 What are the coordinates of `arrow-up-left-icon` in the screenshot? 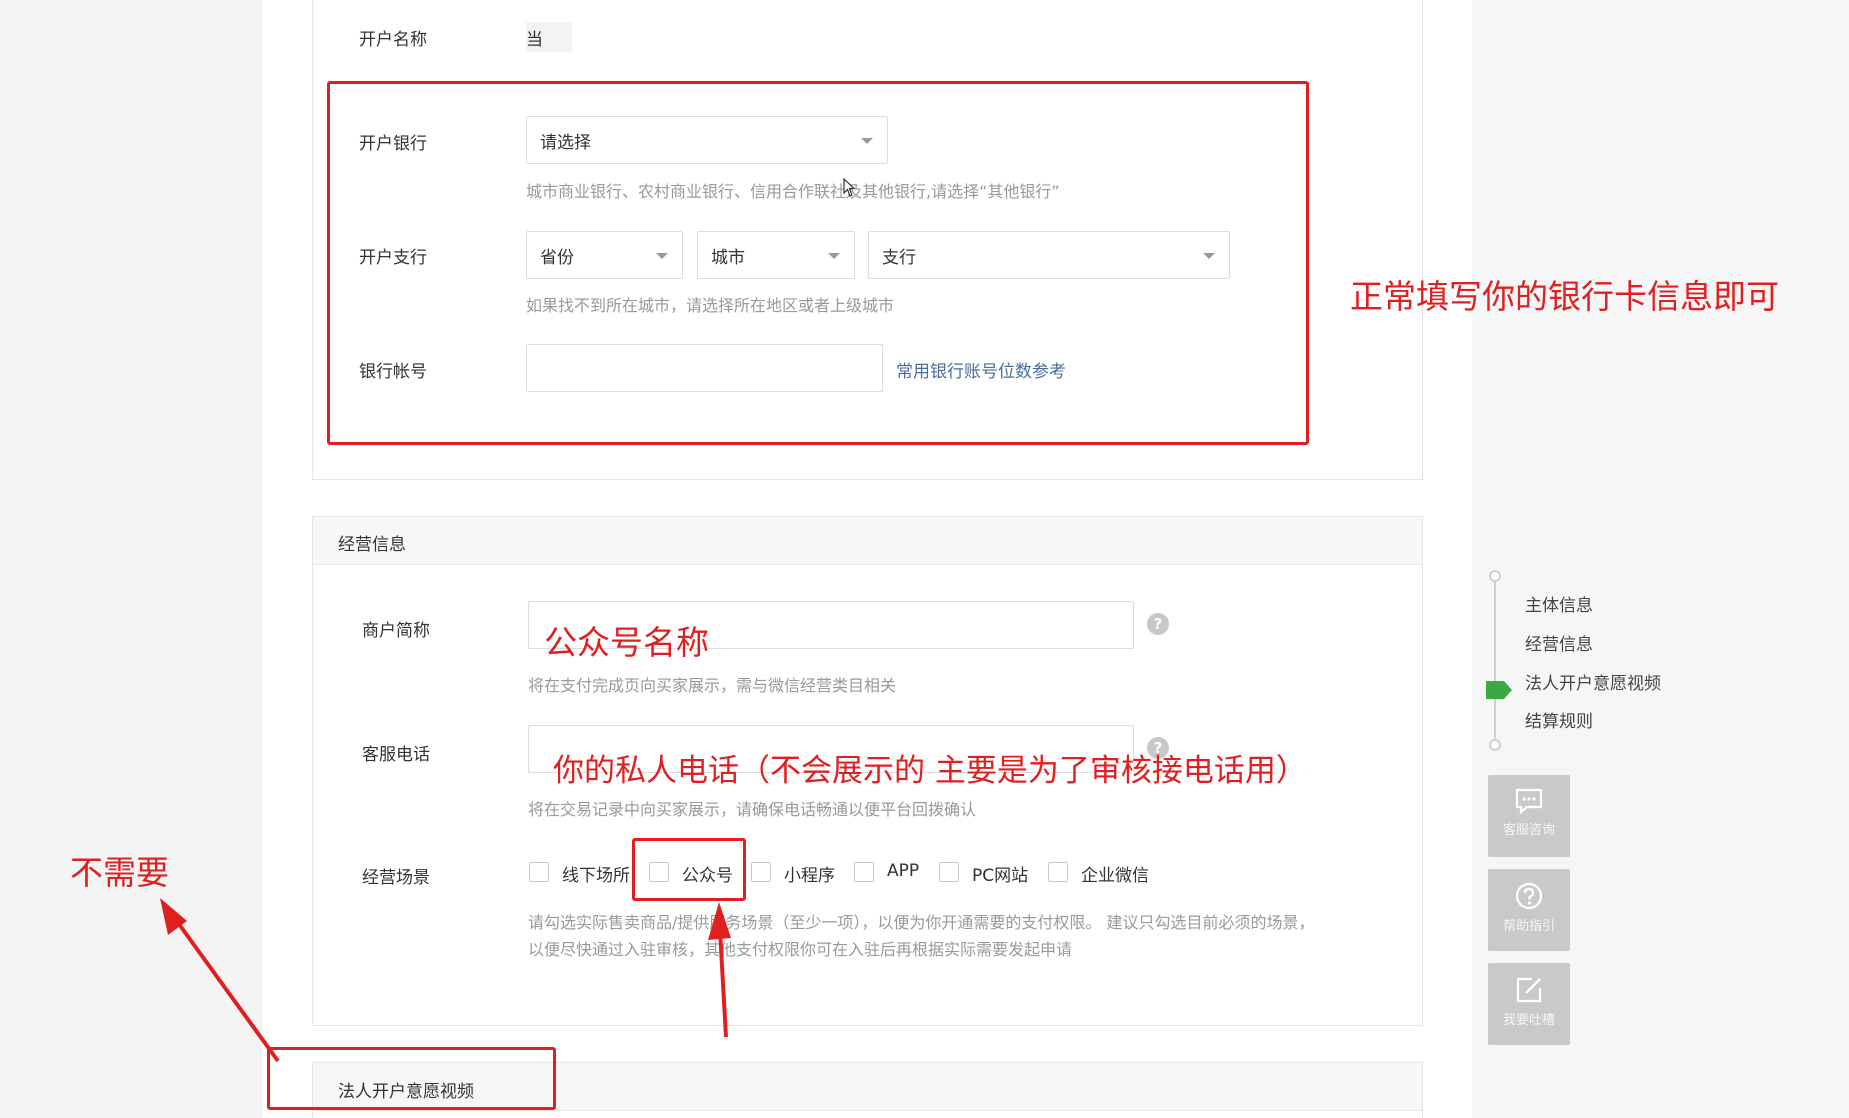 It's located at (220, 980).